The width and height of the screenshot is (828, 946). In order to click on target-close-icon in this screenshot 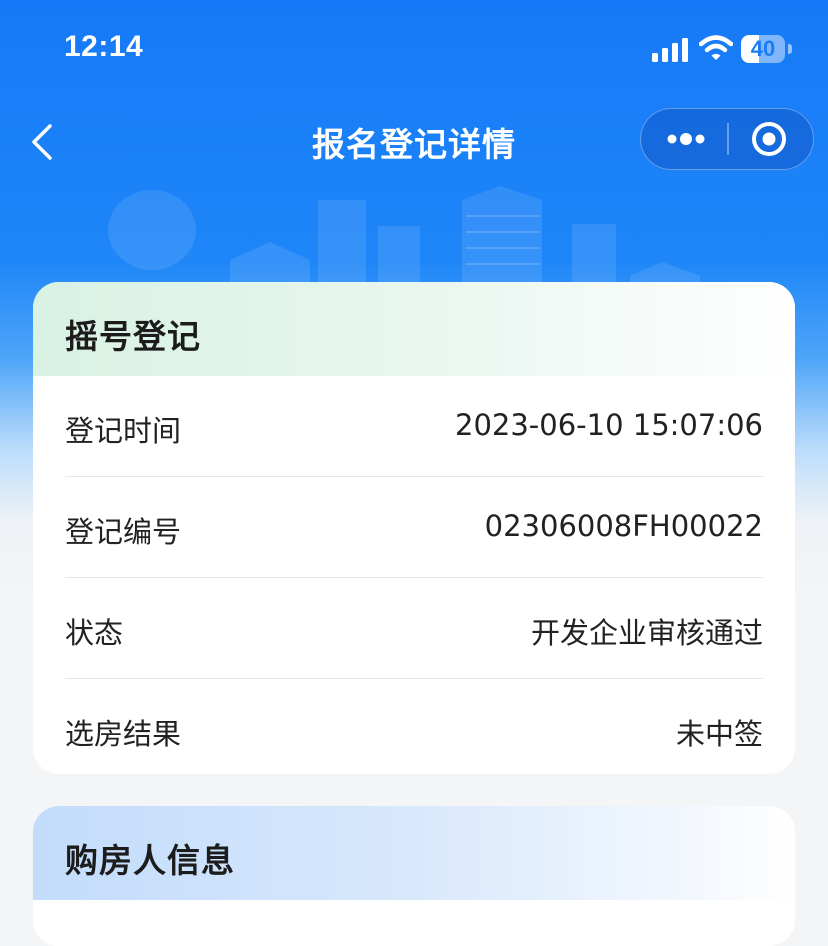, I will do `click(769, 139)`.